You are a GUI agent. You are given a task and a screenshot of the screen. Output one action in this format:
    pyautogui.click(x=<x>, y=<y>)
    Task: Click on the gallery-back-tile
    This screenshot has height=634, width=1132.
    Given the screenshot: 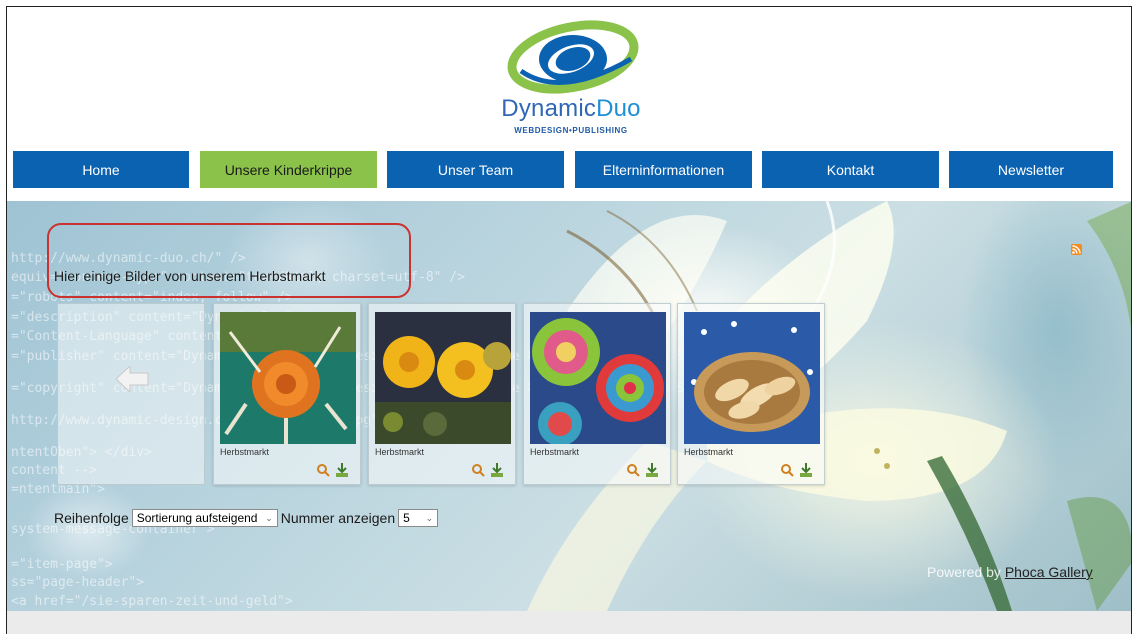 What is the action you would take?
    pyautogui.click(x=131, y=394)
    